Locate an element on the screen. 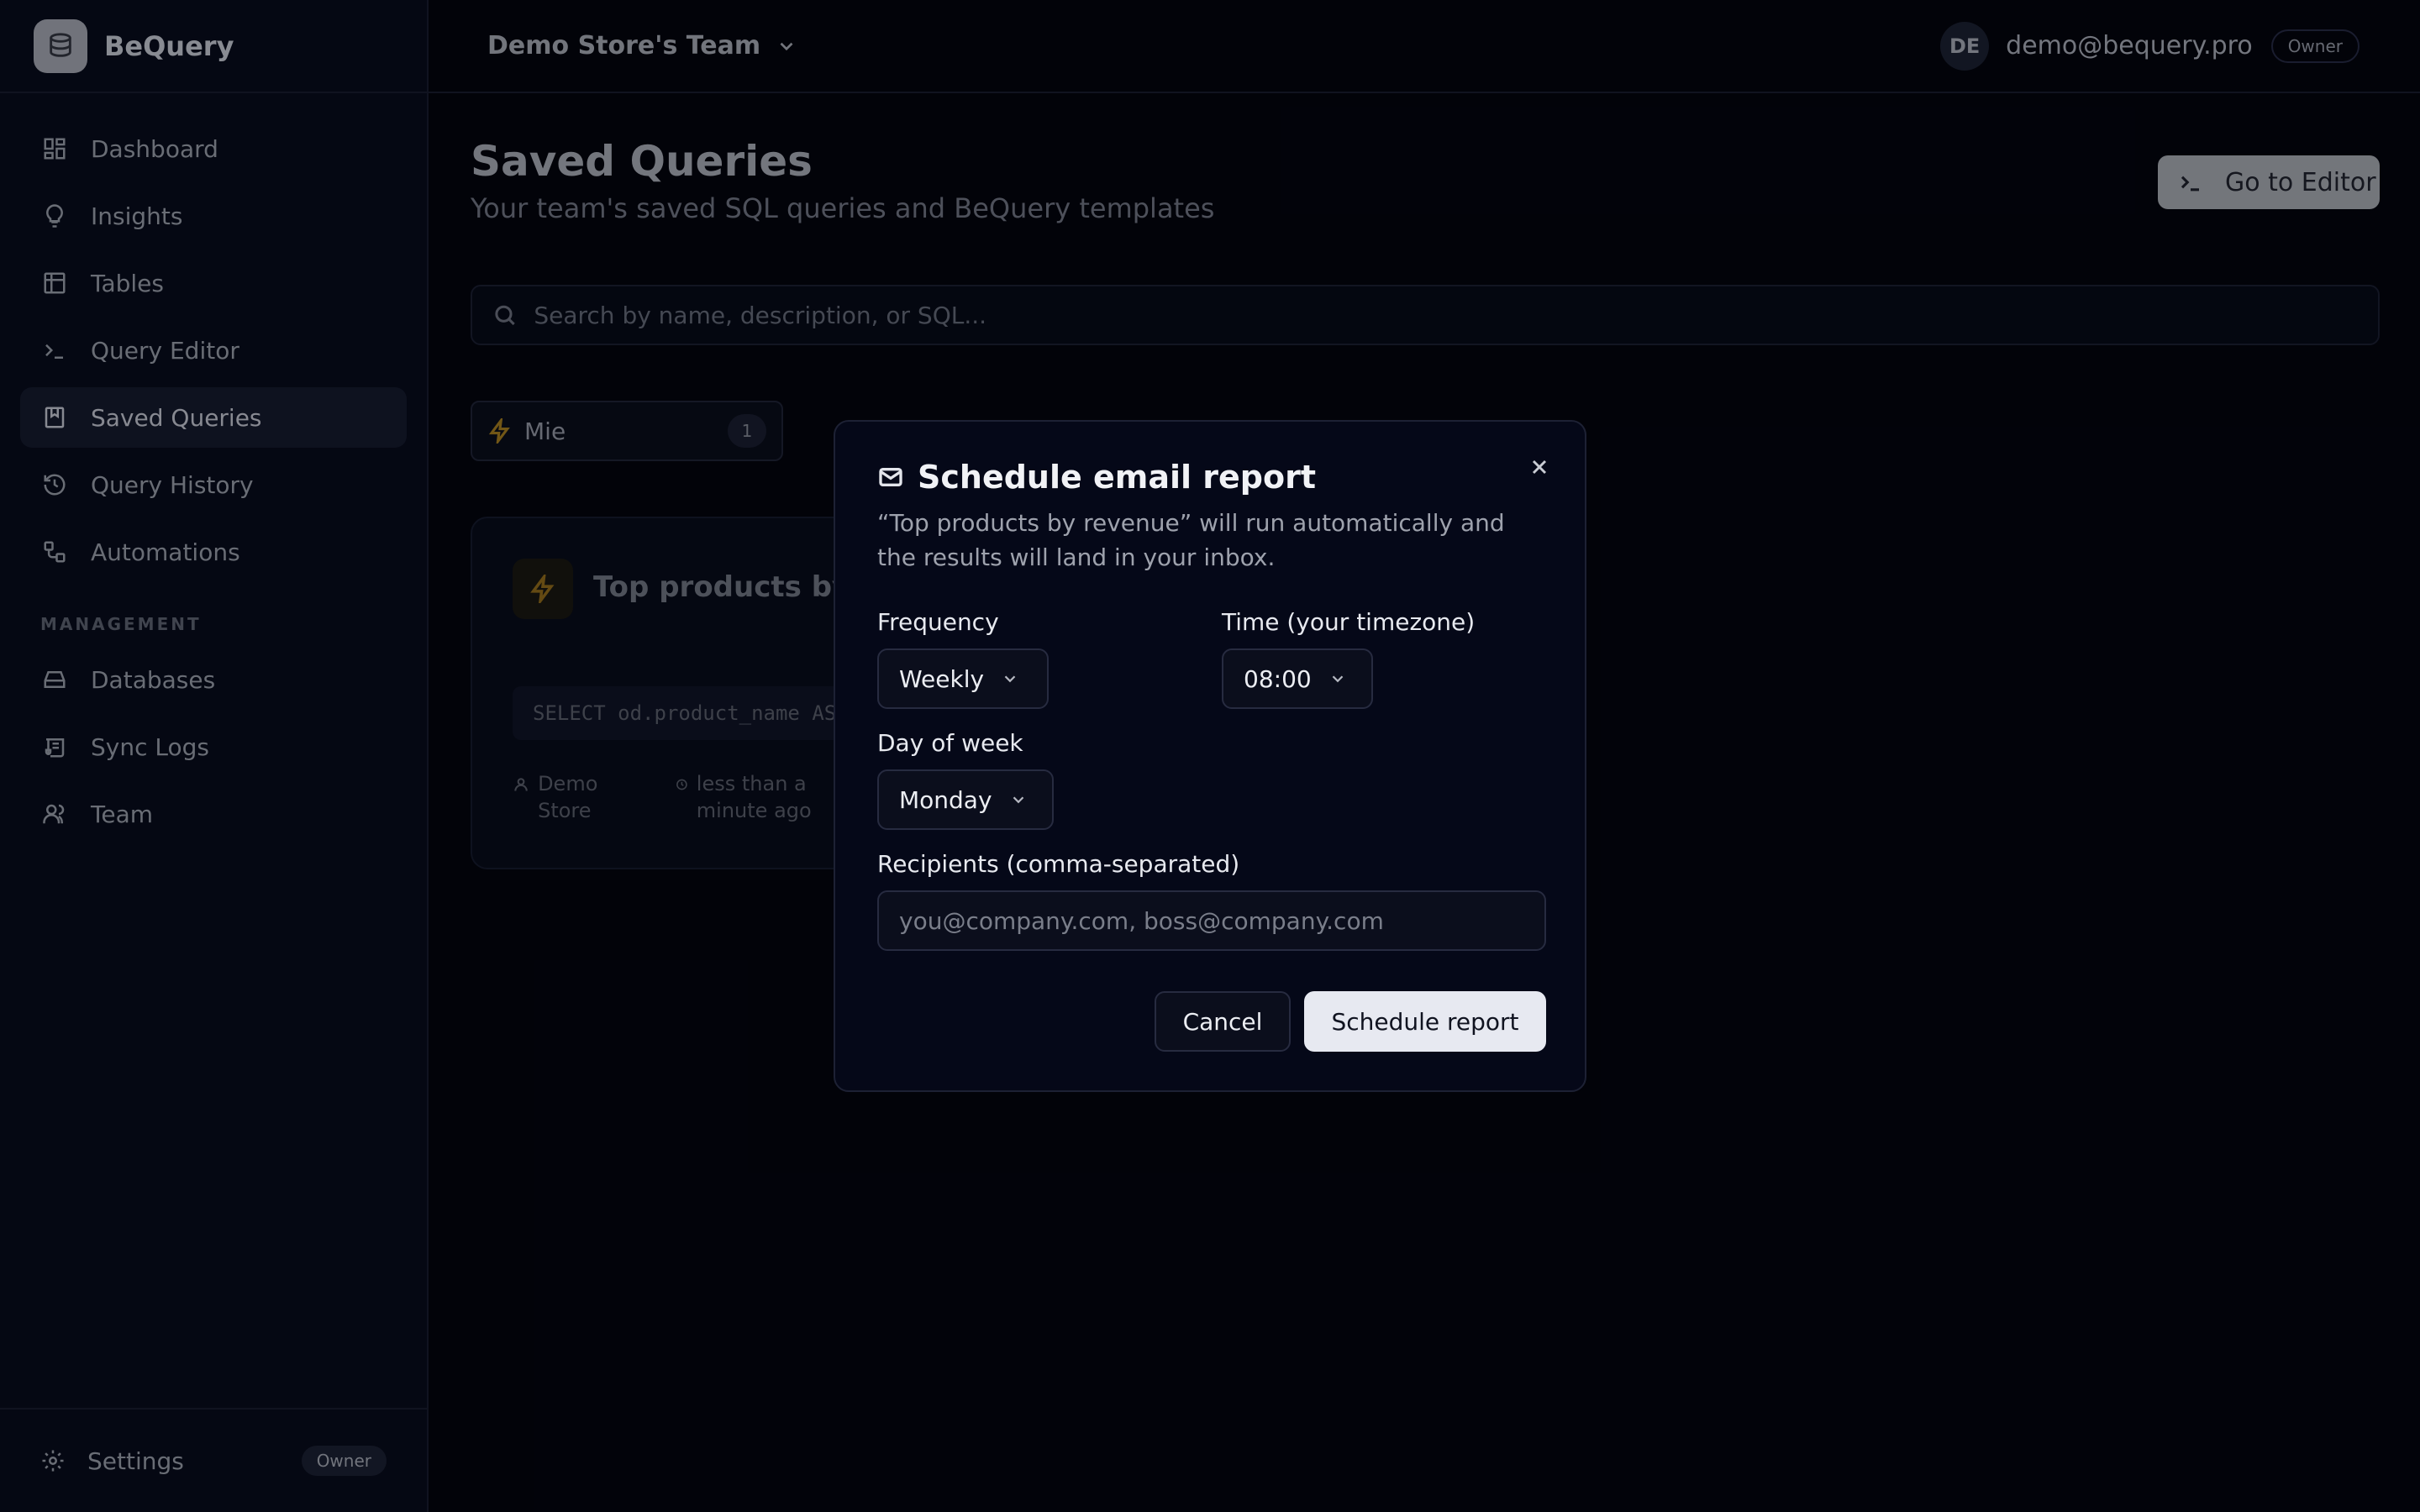 The width and height of the screenshot is (2420, 1512). frequency-value: Weekly is located at coordinates (942, 678).